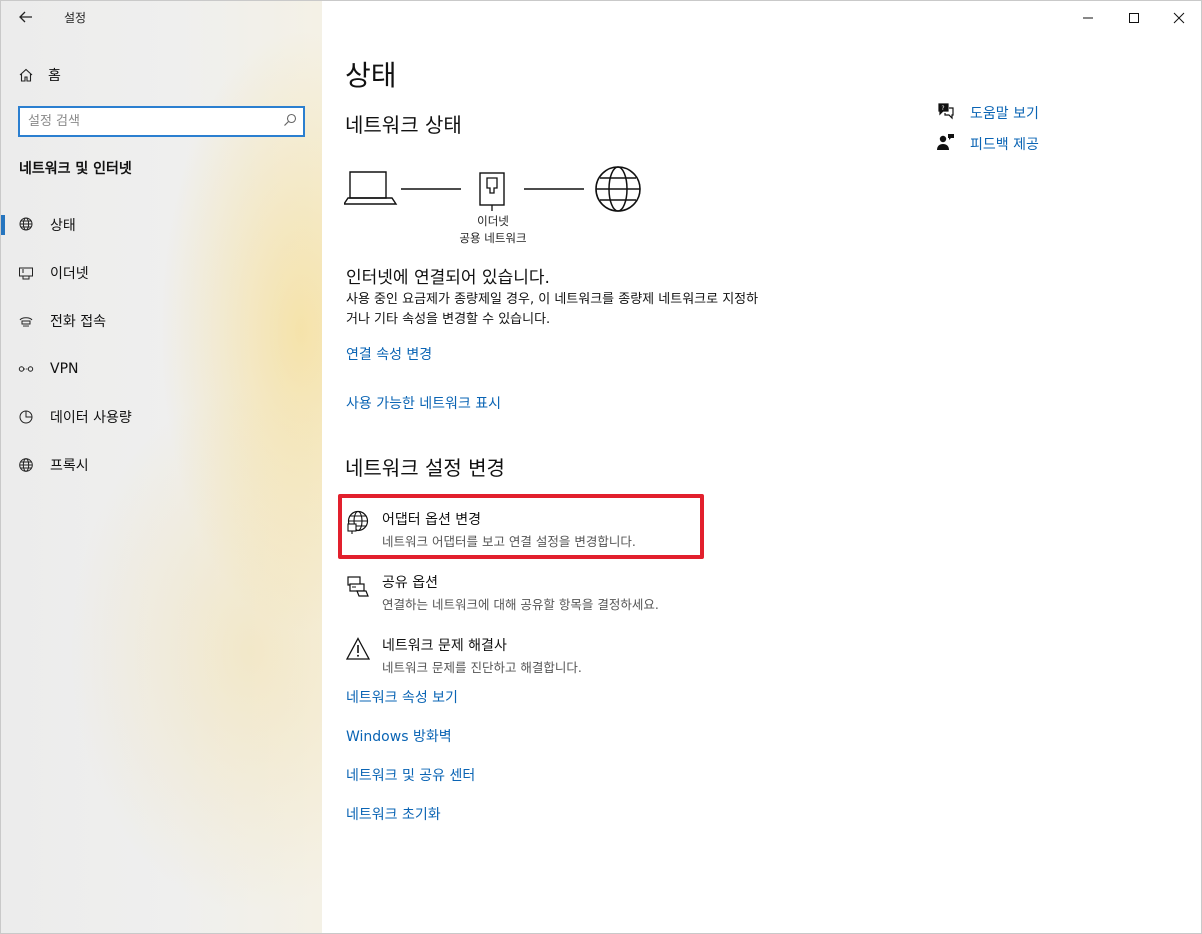  Describe the element at coordinates (393, 814) in the screenshot. I see `network-reset-link: 네트워크 초기화` at that location.